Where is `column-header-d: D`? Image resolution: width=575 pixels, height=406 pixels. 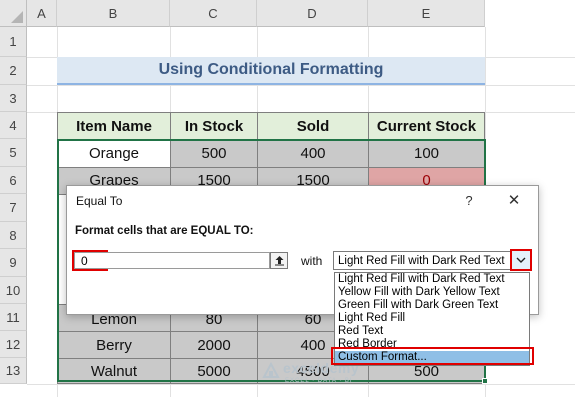
column-header-d: D is located at coordinates (312, 13).